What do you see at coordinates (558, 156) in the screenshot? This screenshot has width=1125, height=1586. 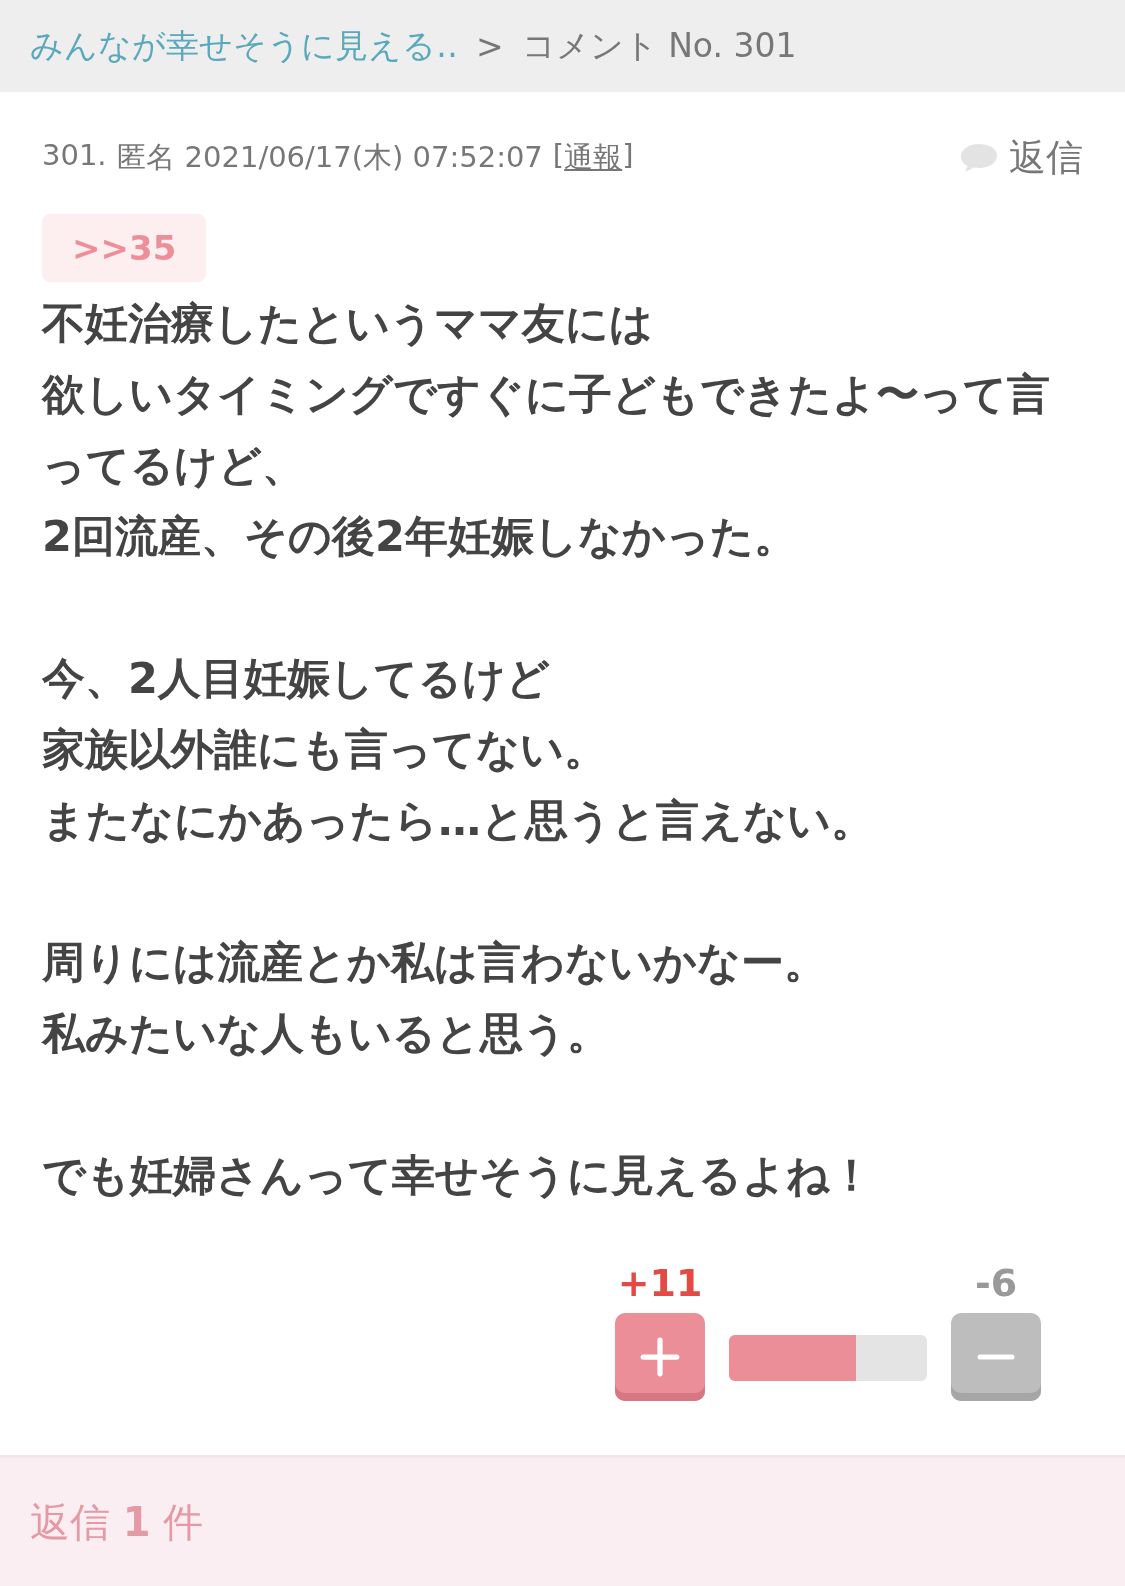 I see `bracket-text: [` at bounding box center [558, 156].